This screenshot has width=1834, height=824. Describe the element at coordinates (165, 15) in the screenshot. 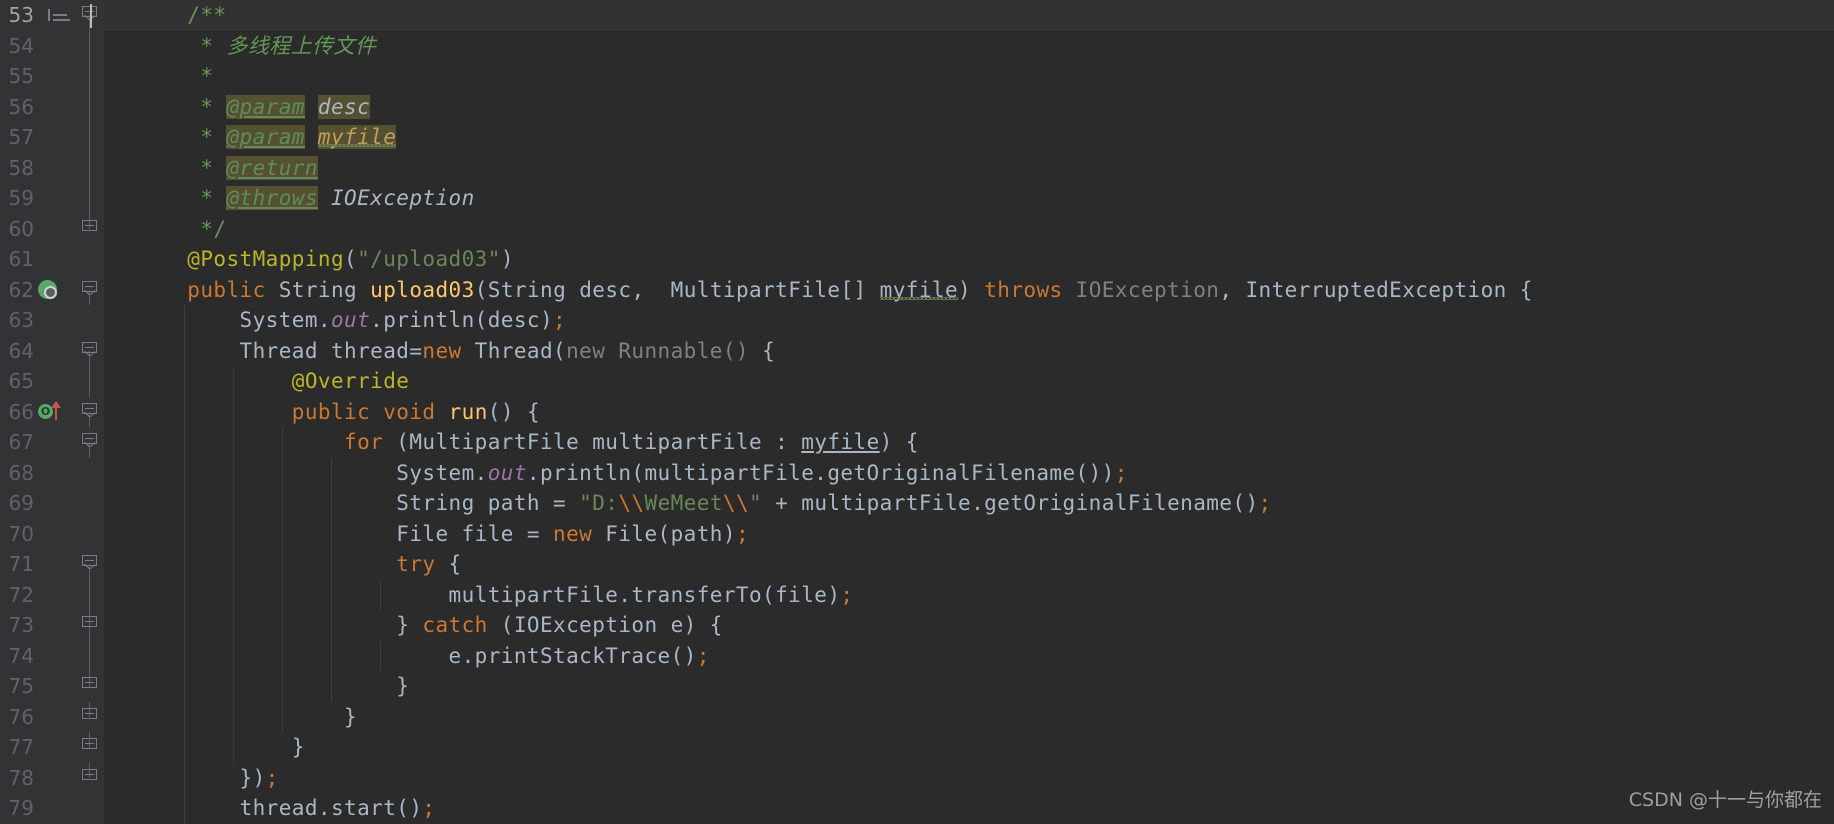

I see `code-text: /**` at that location.